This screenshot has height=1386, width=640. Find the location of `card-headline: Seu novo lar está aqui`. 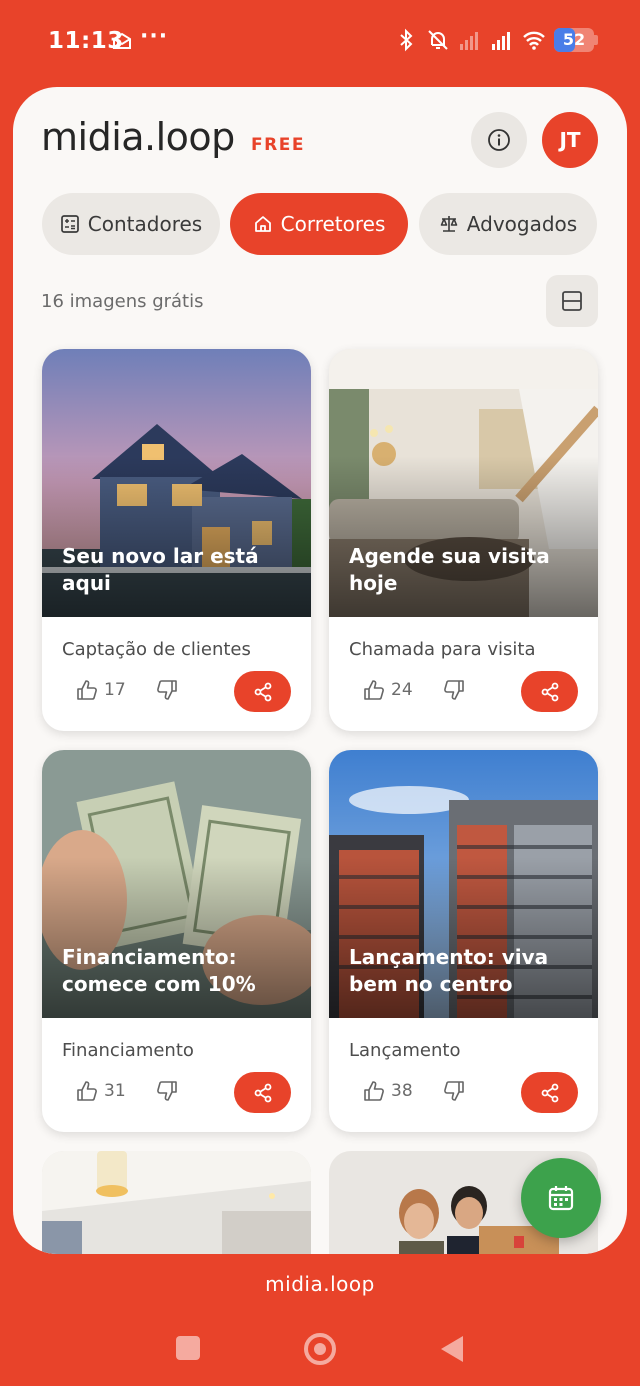

card-headline: Seu novo lar está aqui is located at coordinates (160, 569).